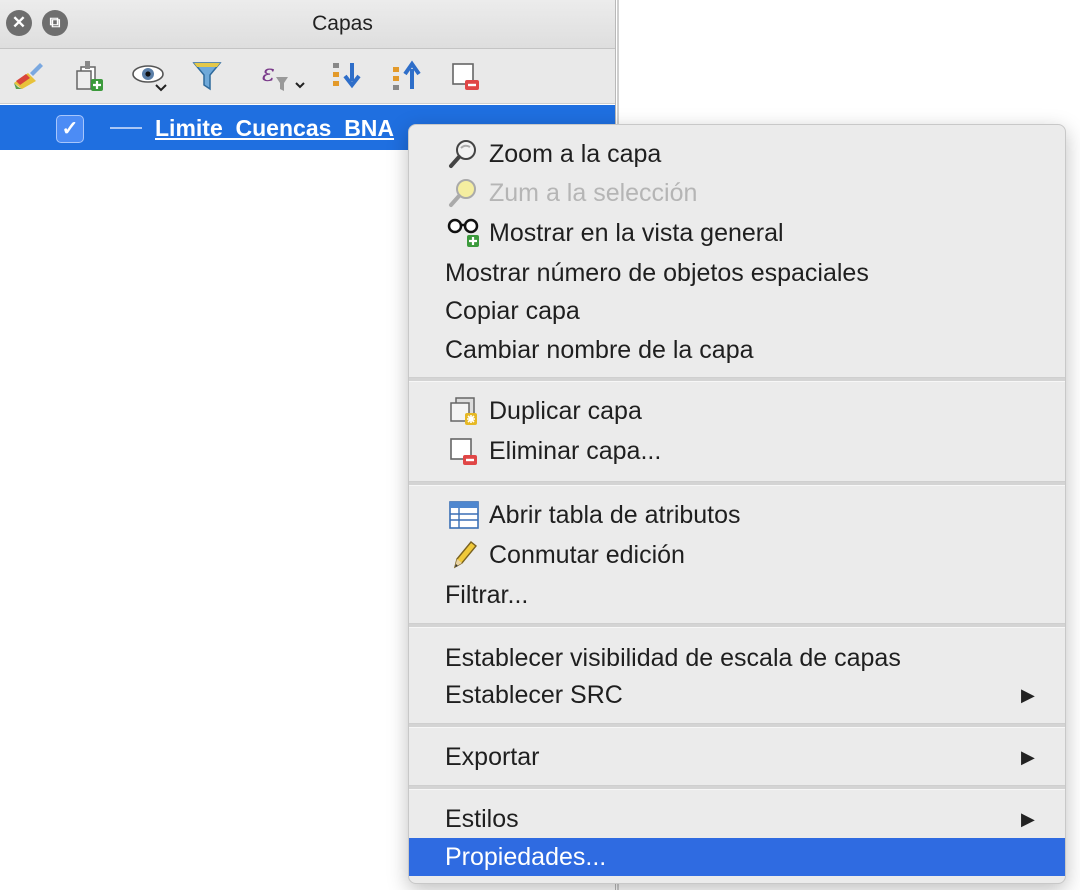 This screenshot has height=890, width=1080. Describe the element at coordinates (737, 411) in the screenshot. I see `menu-item-duplicate-layer: Duplicar capa` at that location.